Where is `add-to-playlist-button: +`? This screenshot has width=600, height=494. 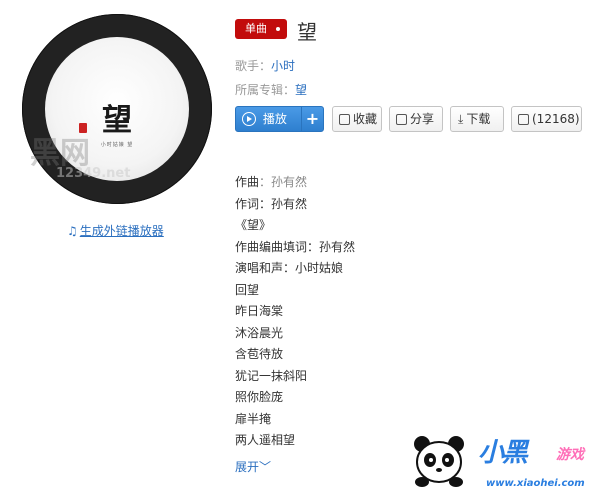
add-to-playlist-button: + is located at coordinates (312, 119).